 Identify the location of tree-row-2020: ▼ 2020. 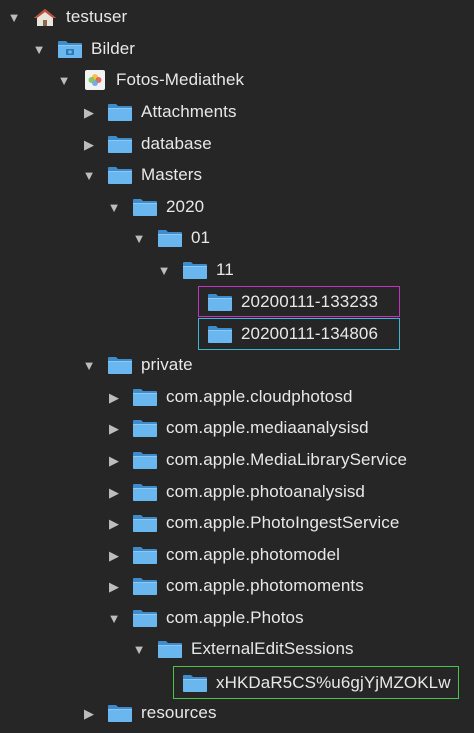
(237, 207).